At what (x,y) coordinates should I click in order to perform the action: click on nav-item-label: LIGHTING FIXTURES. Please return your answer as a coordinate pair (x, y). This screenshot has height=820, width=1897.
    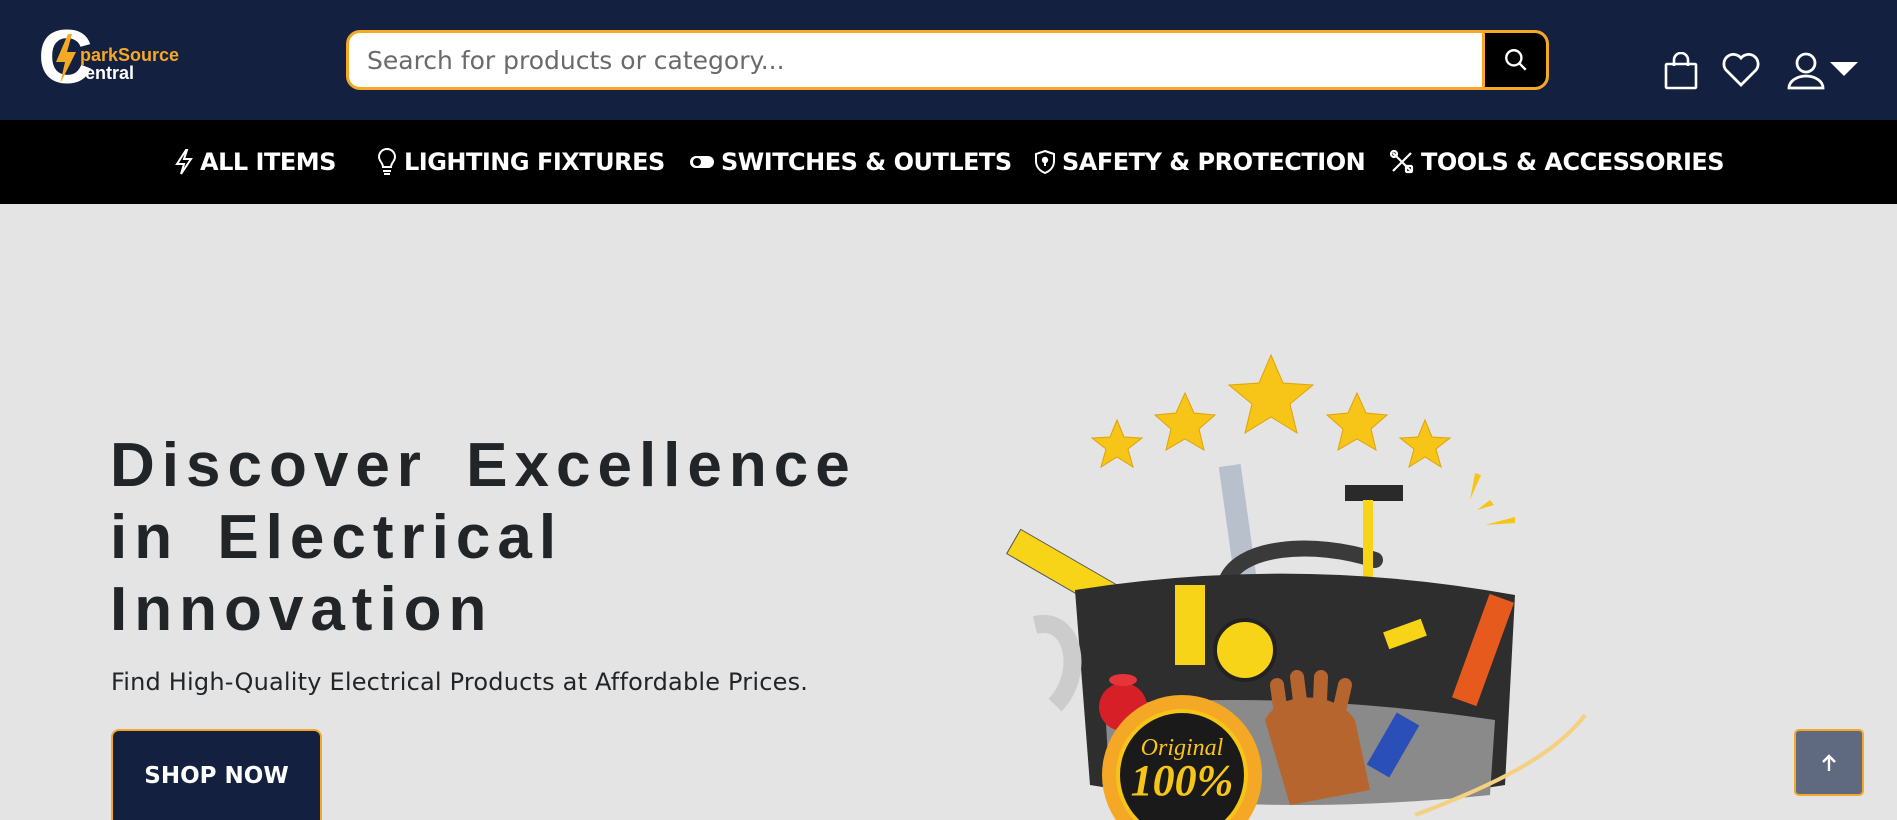
    Looking at the image, I should click on (534, 162).